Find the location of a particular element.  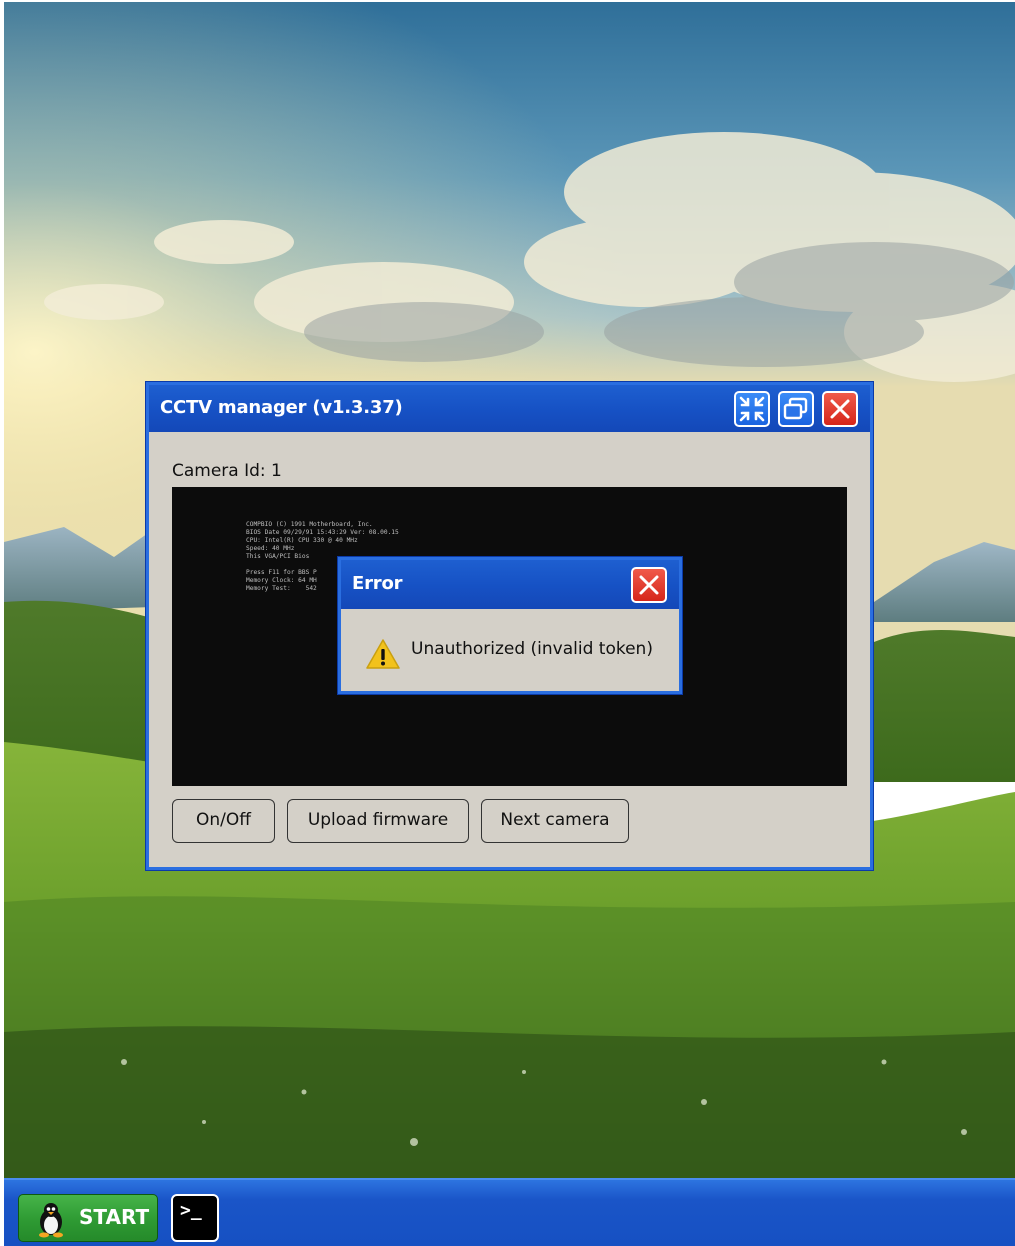

shrink-button is located at coordinates (752, 409).